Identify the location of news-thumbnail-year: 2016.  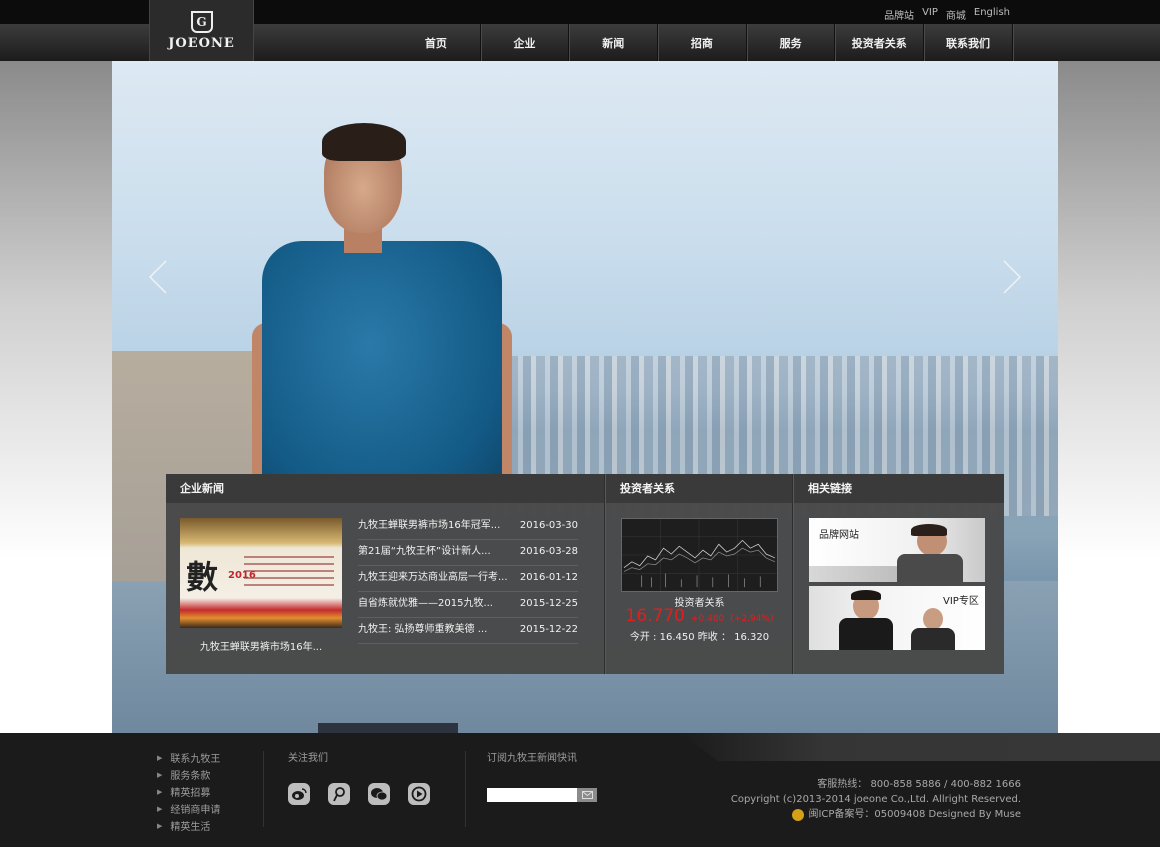
(242, 575).